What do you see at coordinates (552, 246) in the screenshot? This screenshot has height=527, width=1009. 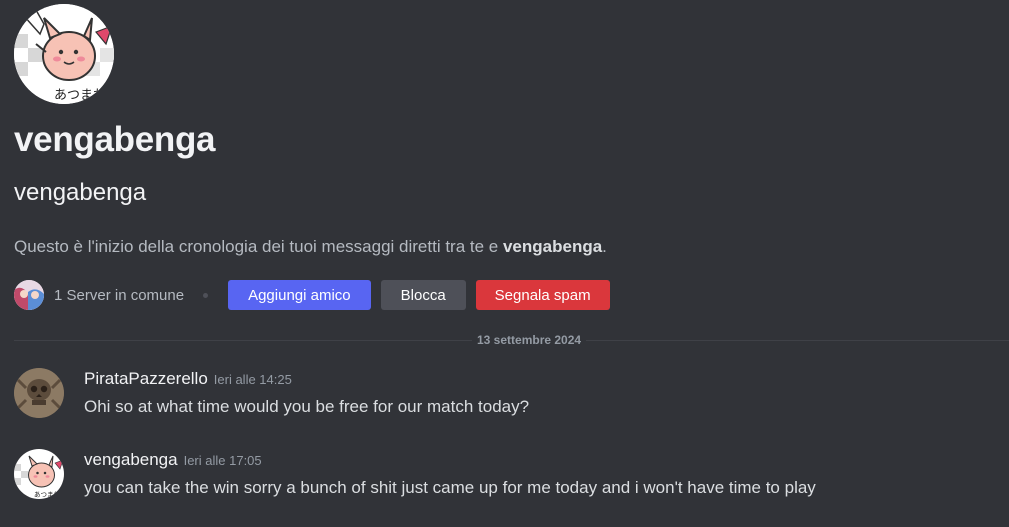 I see `intro-username: vengabenga` at bounding box center [552, 246].